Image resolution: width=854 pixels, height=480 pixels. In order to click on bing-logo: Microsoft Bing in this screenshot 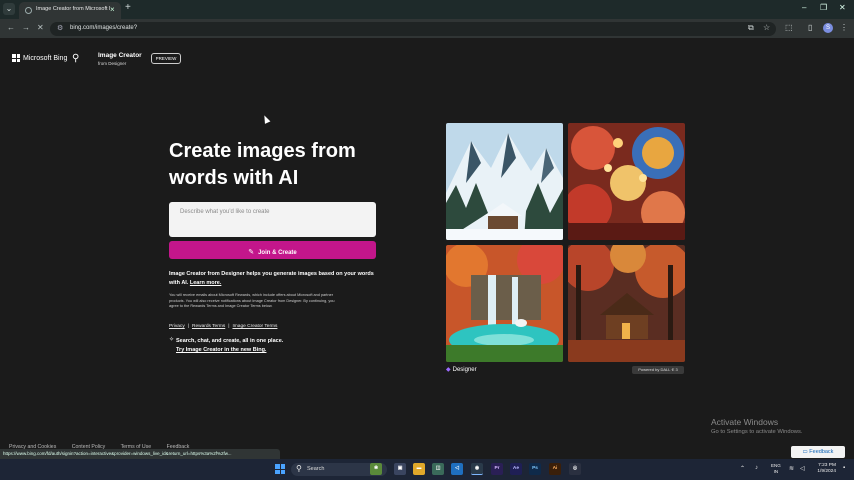, I will do `click(39, 58)`.